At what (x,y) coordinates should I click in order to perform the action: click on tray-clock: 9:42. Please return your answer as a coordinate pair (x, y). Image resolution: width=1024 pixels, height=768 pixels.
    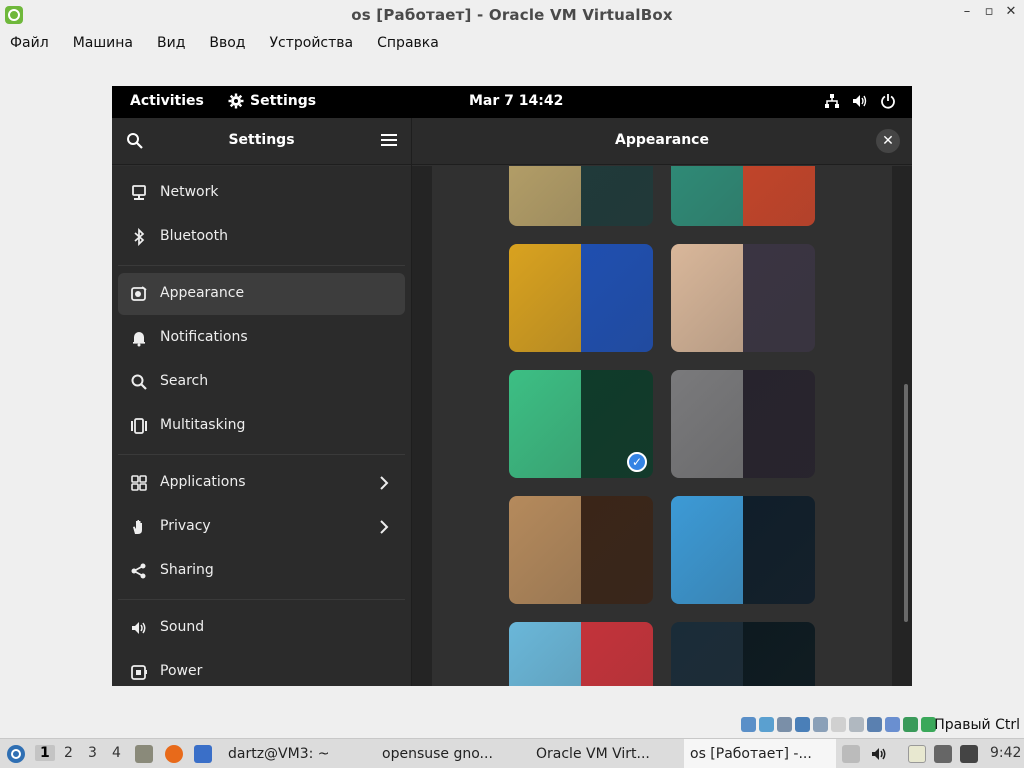
    Looking at the image, I should click on (1005, 753).